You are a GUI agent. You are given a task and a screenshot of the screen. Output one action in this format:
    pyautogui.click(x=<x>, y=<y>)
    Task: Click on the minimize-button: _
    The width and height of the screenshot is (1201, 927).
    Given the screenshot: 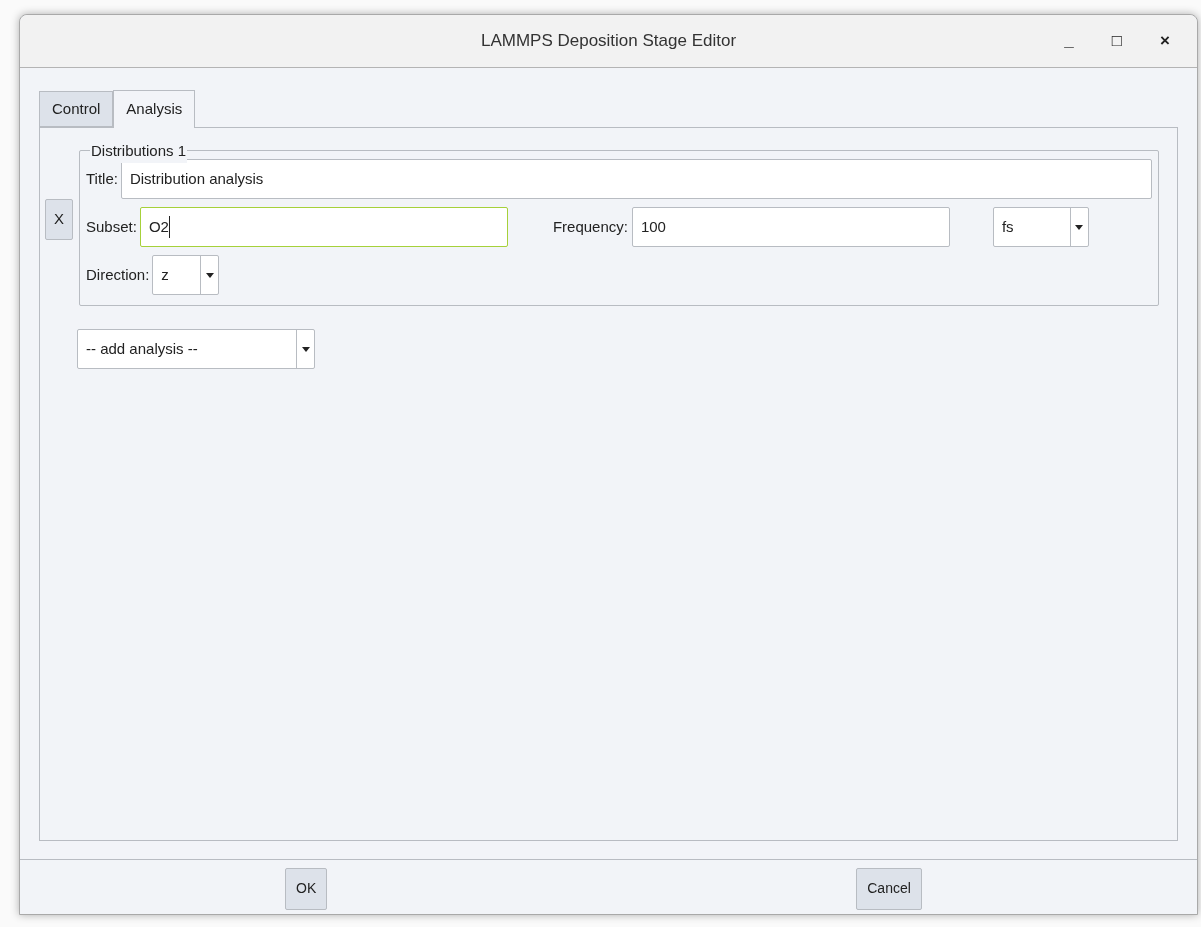 What is the action you would take?
    pyautogui.click(x=1069, y=41)
    